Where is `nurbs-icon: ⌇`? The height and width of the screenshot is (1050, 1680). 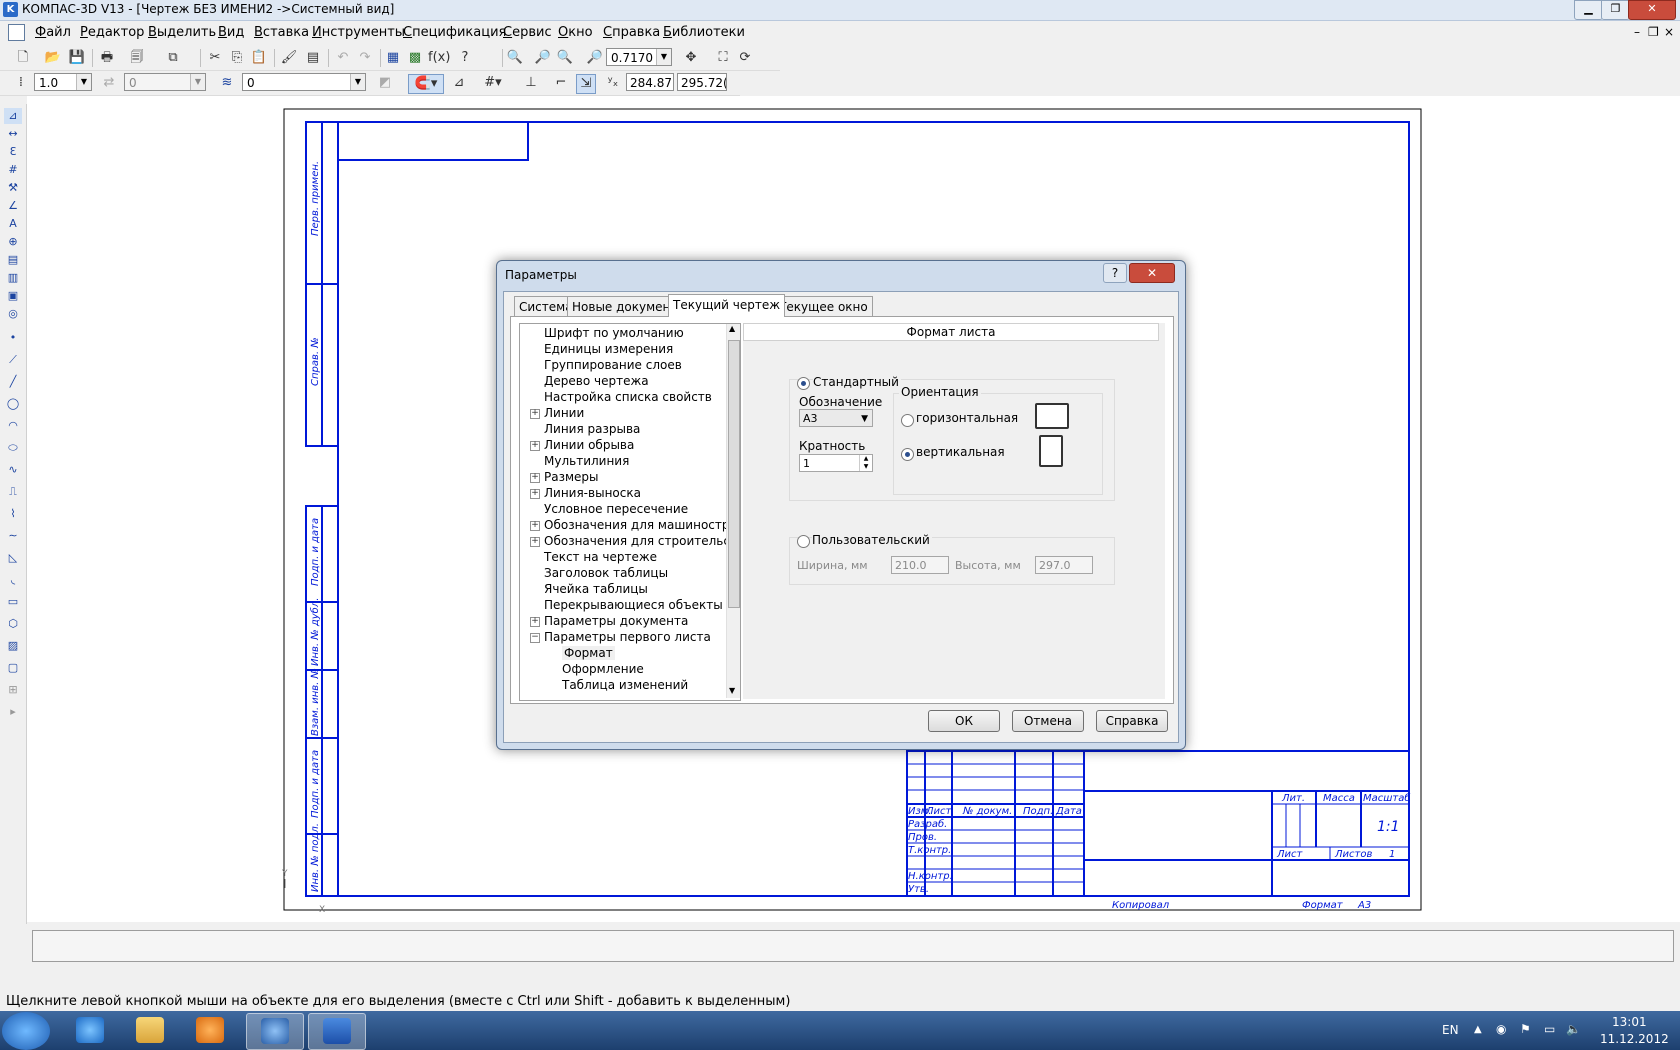 nurbs-icon: ⌇ is located at coordinates (13, 514).